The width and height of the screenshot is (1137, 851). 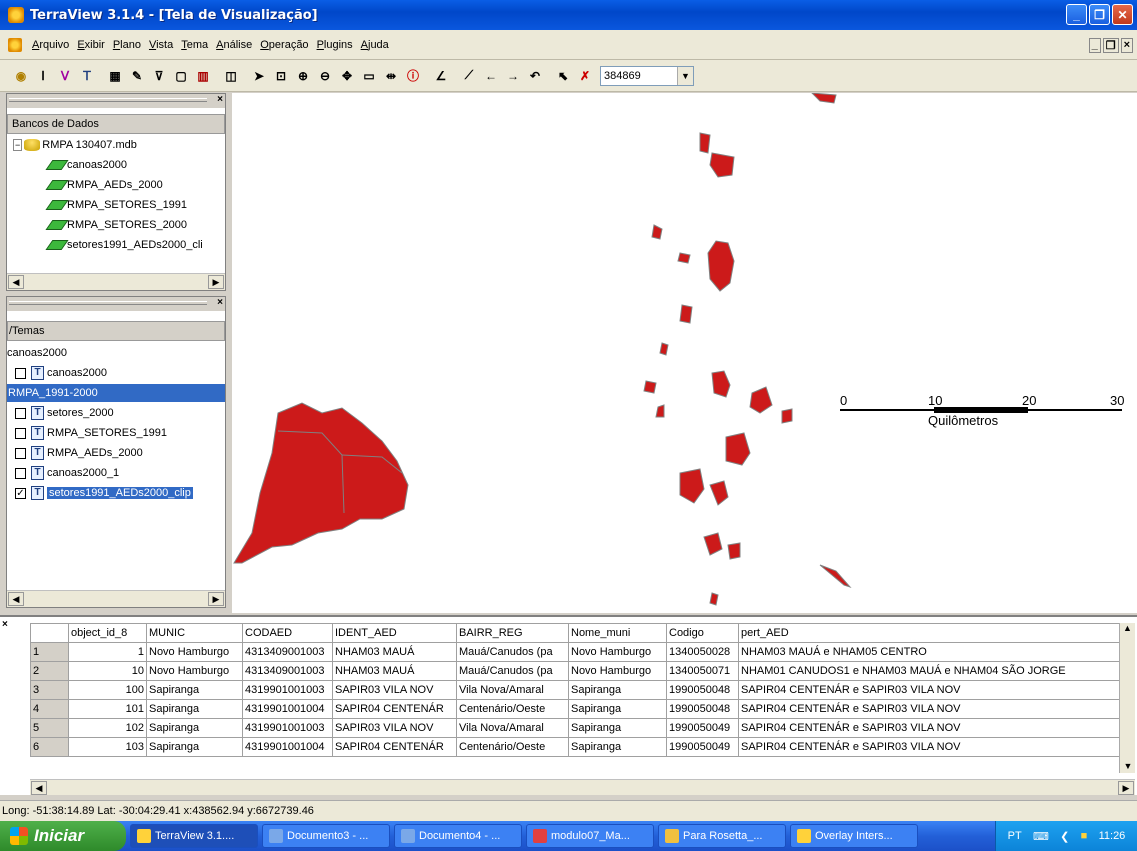 What do you see at coordinates (491, 76) in the screenshot?
I see `back-arrow-icon: ←` at bounding box center [491, 76].